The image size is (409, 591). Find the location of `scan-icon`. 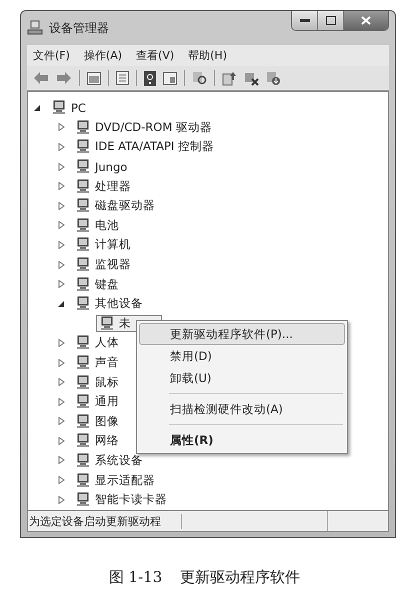

scan-icon is located at coordinates (199, 78).